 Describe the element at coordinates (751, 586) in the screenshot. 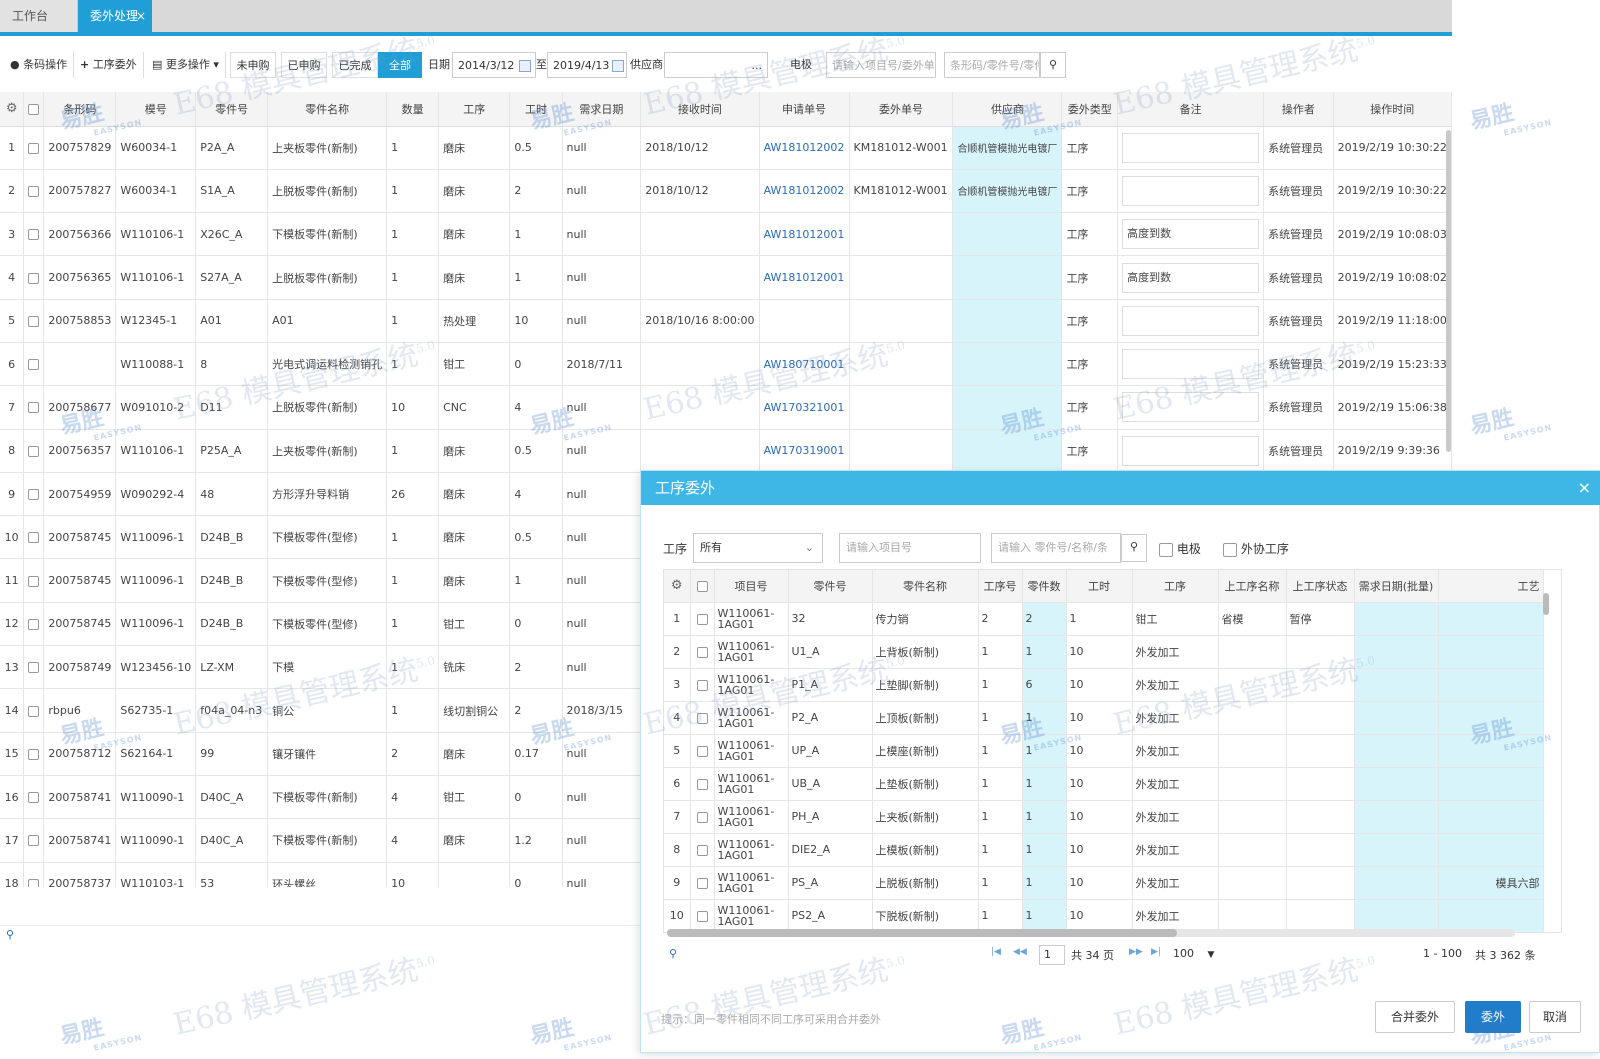

I see `col-header: 项目号` at that location.